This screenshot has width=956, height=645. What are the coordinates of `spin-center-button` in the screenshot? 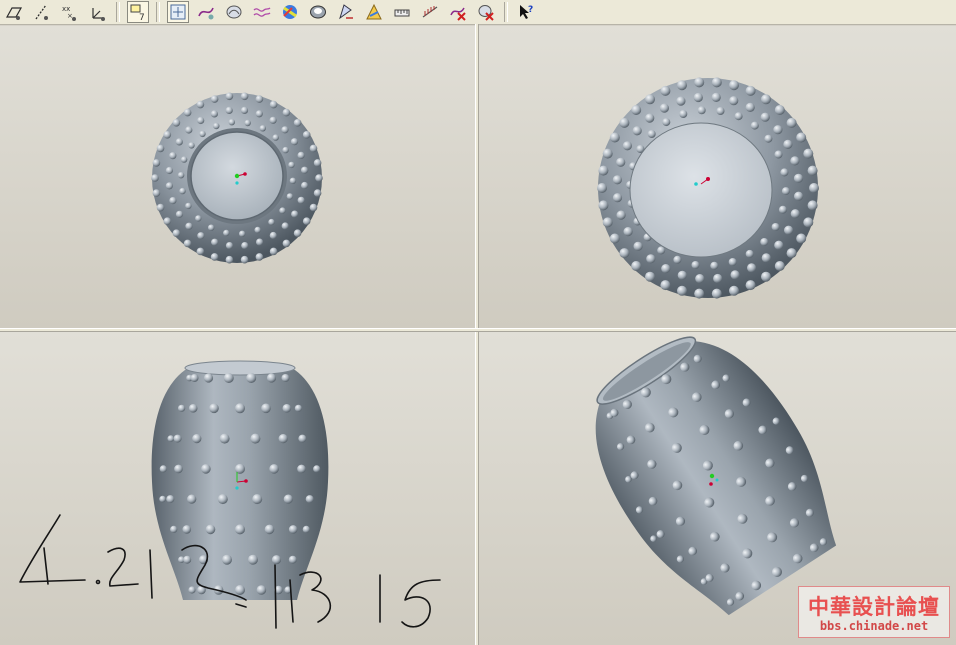 It's located at (178, 12).